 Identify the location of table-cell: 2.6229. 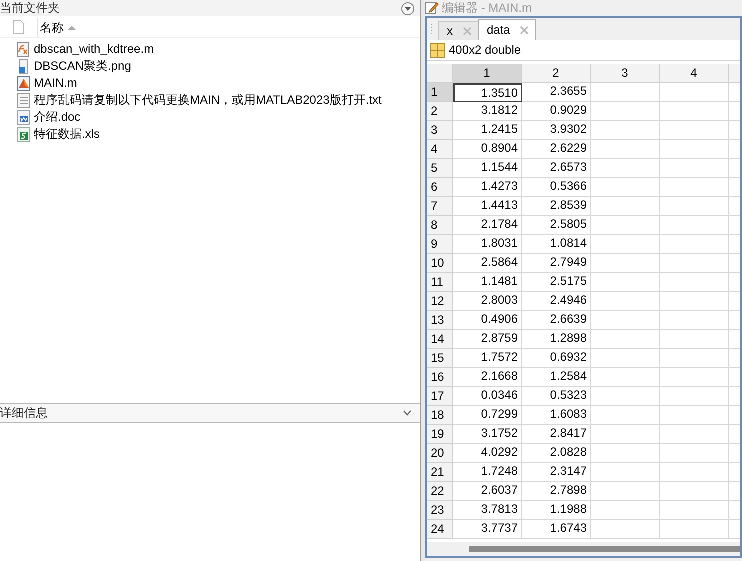
(556, 149).